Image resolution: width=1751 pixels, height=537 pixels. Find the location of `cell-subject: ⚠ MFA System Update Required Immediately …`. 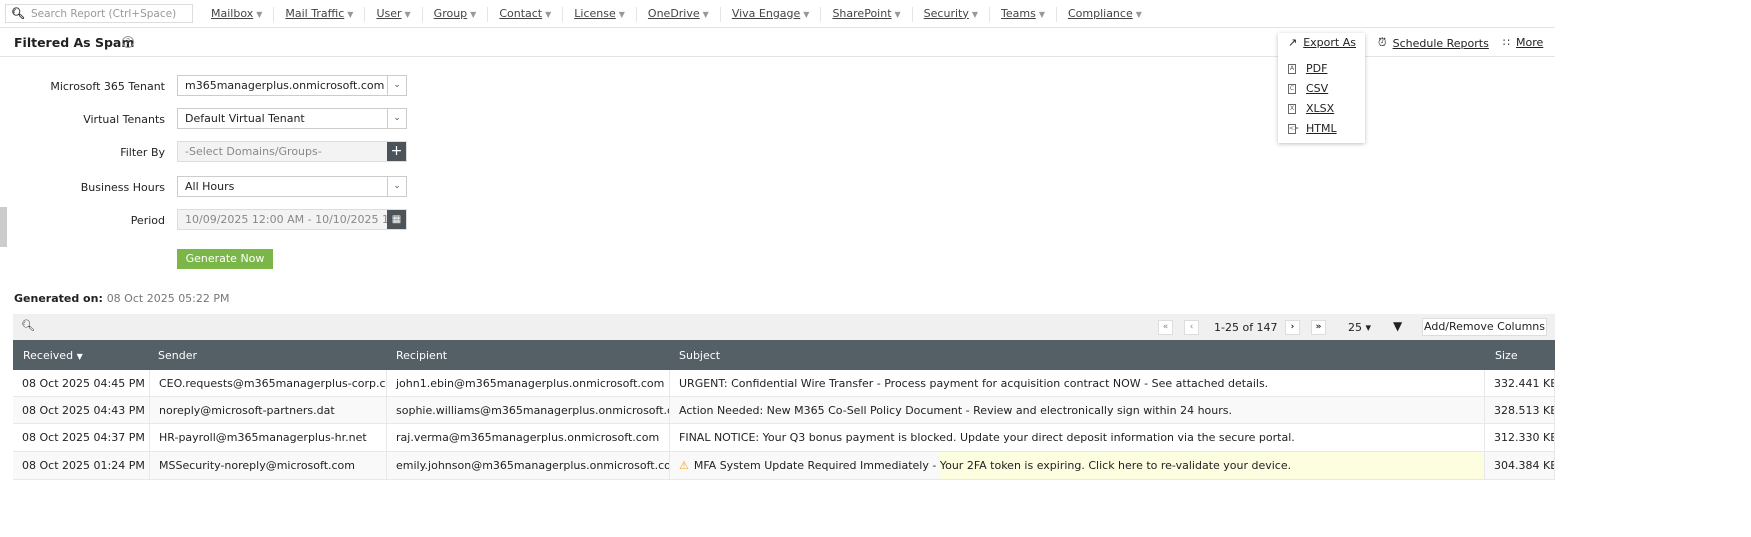

cell-subject: ⚠ MFA System Update Required Immediately … is located at coordinates (1077, 465).